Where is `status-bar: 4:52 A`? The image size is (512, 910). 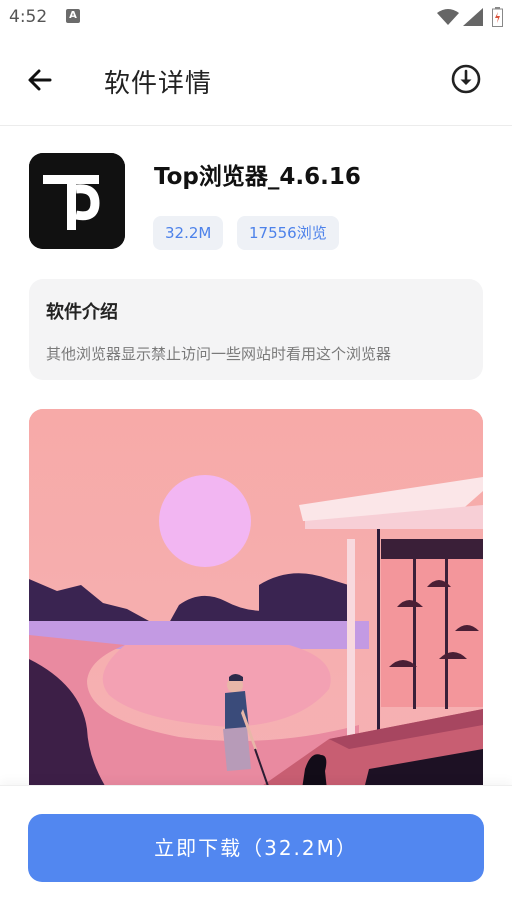 status-bar: 4:52 A is located at coordinates (256, 18).